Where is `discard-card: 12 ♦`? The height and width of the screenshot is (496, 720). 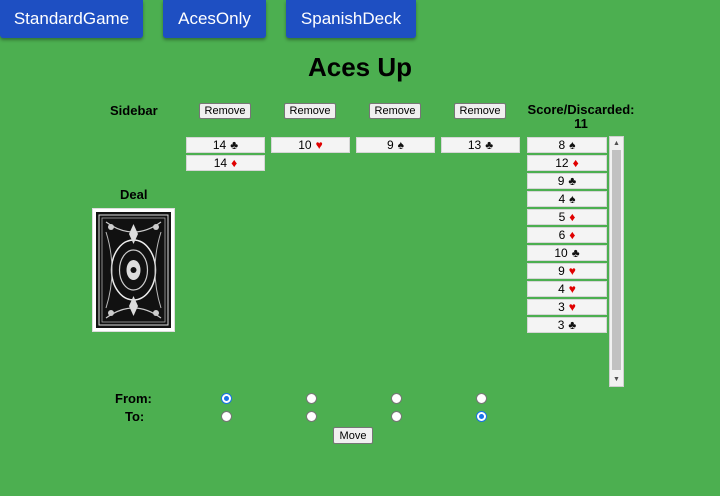
discard-card: 12 ♦ is located at coordinates (567, 163).